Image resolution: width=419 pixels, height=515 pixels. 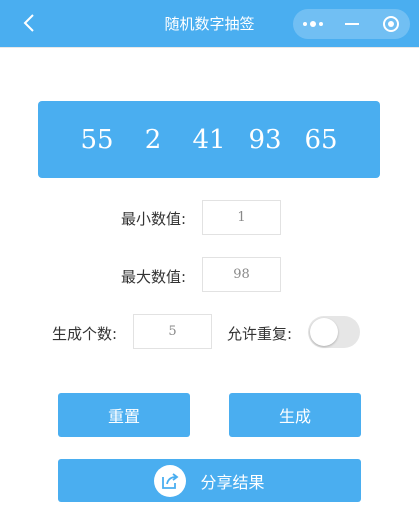 I want to click on result-number: 55, so click(x=97, y=139).